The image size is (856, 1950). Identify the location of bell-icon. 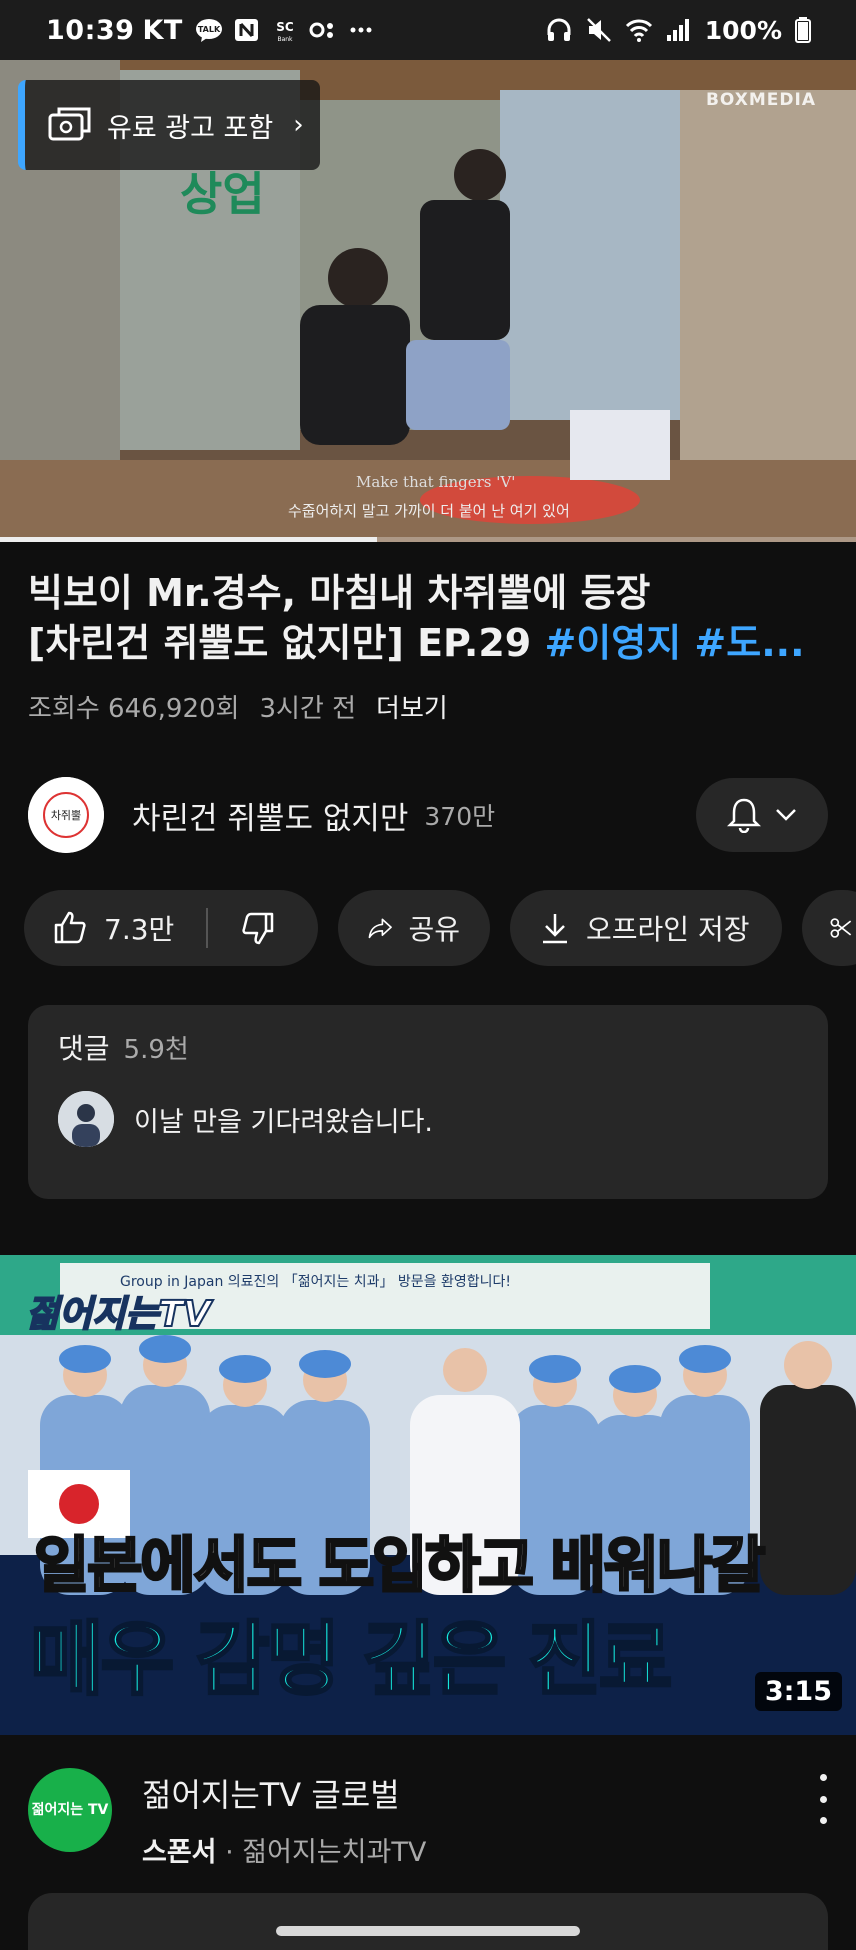
(744, 815).